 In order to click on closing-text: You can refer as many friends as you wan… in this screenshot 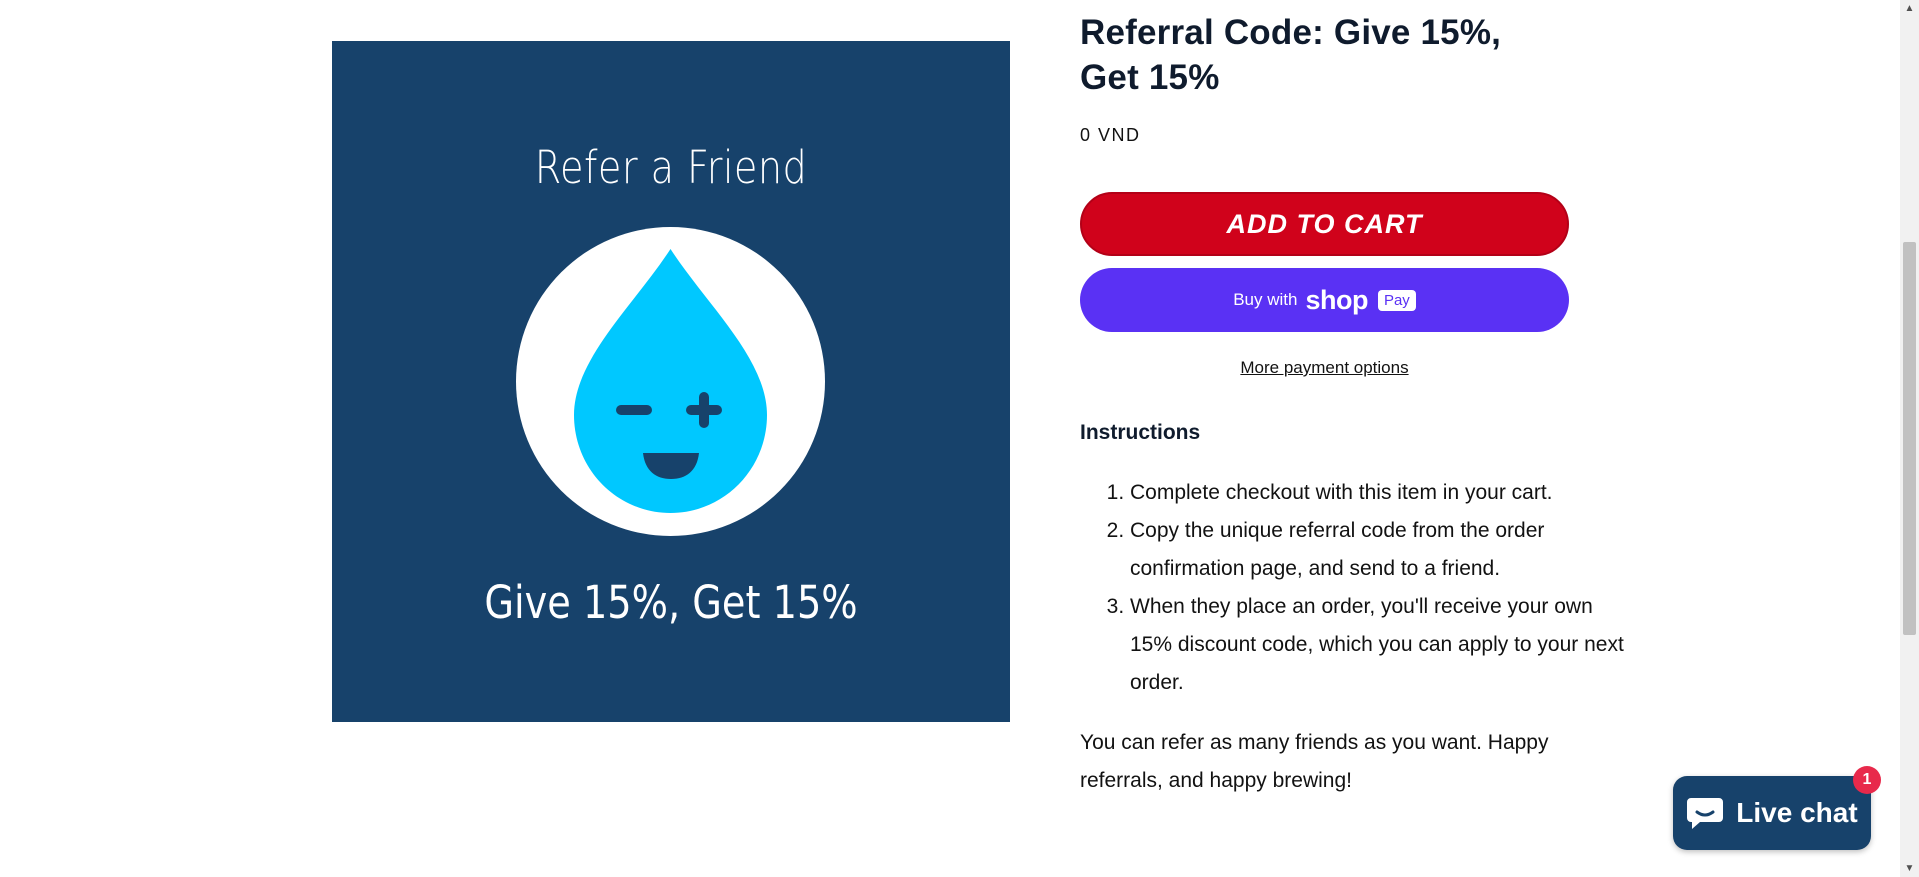, I will do `click(1314, 761)`.